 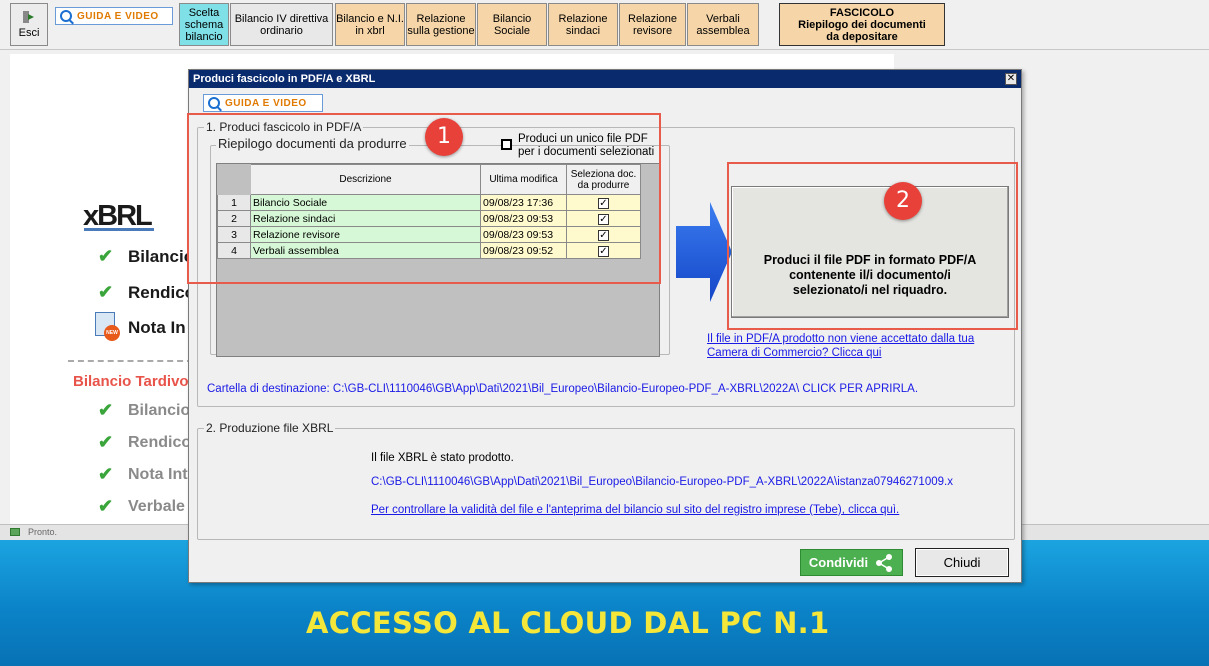 I want to click on tab-relazione-gestione: Relazione sulla gestione, so click(x=441, y=24).